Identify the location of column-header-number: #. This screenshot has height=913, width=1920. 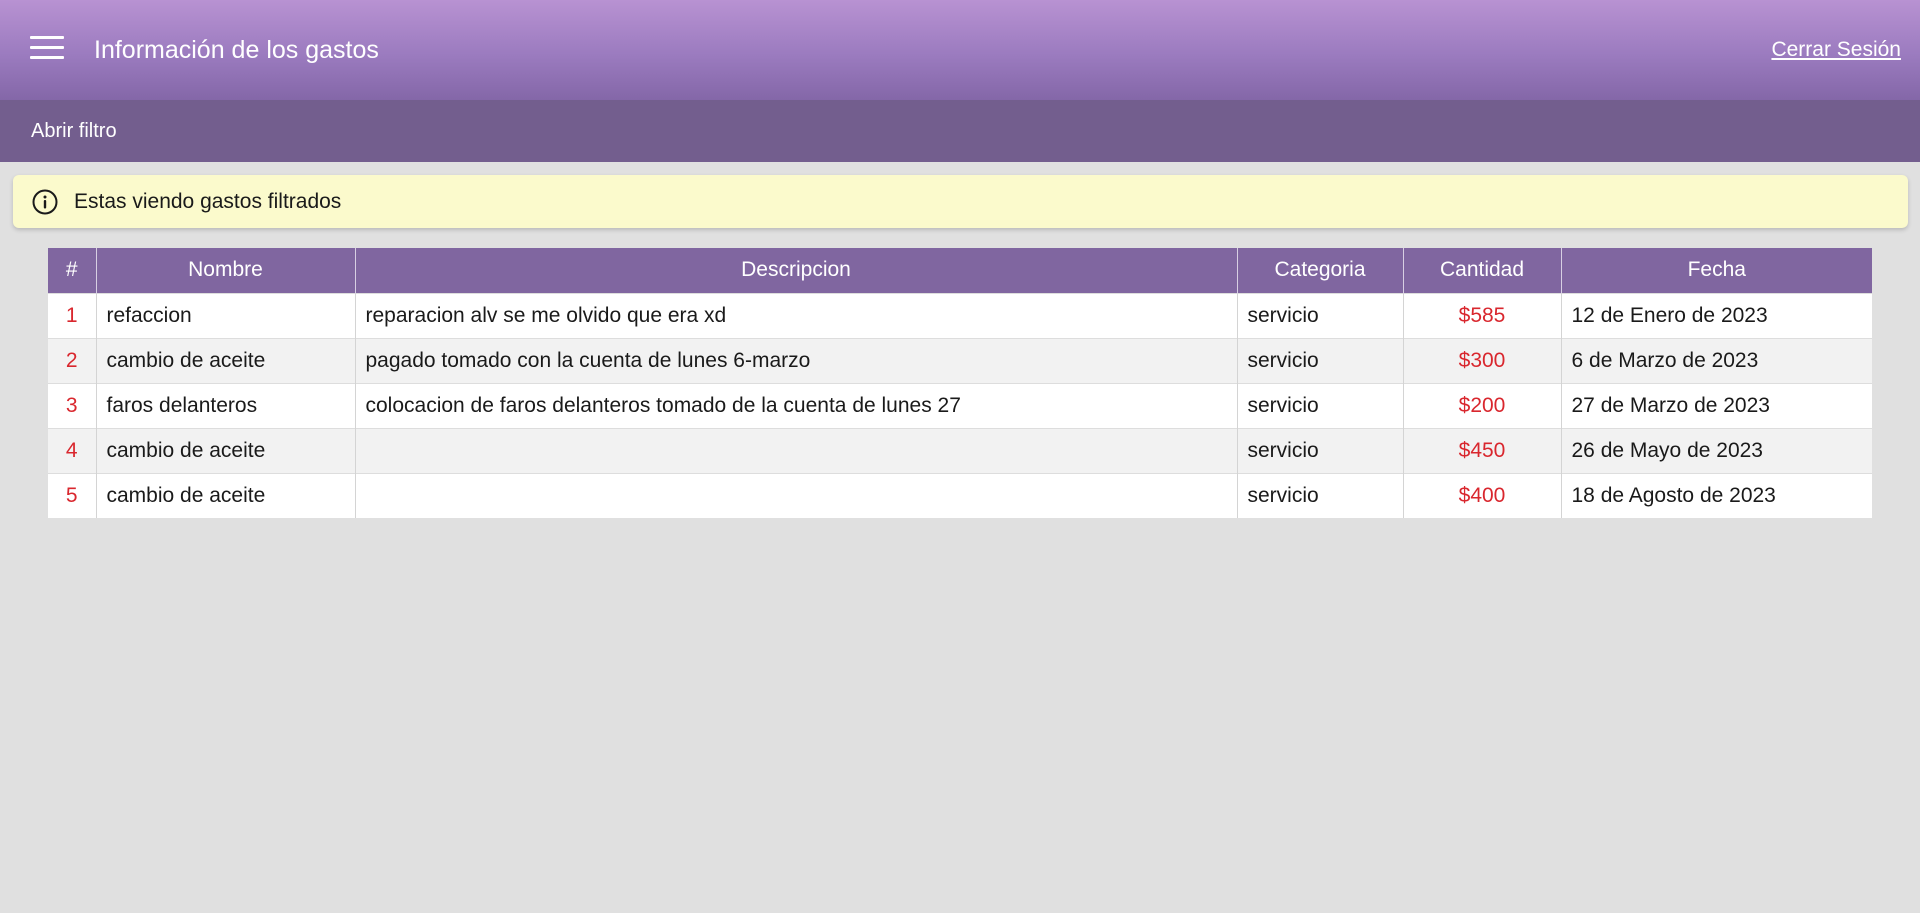
(72, 270).